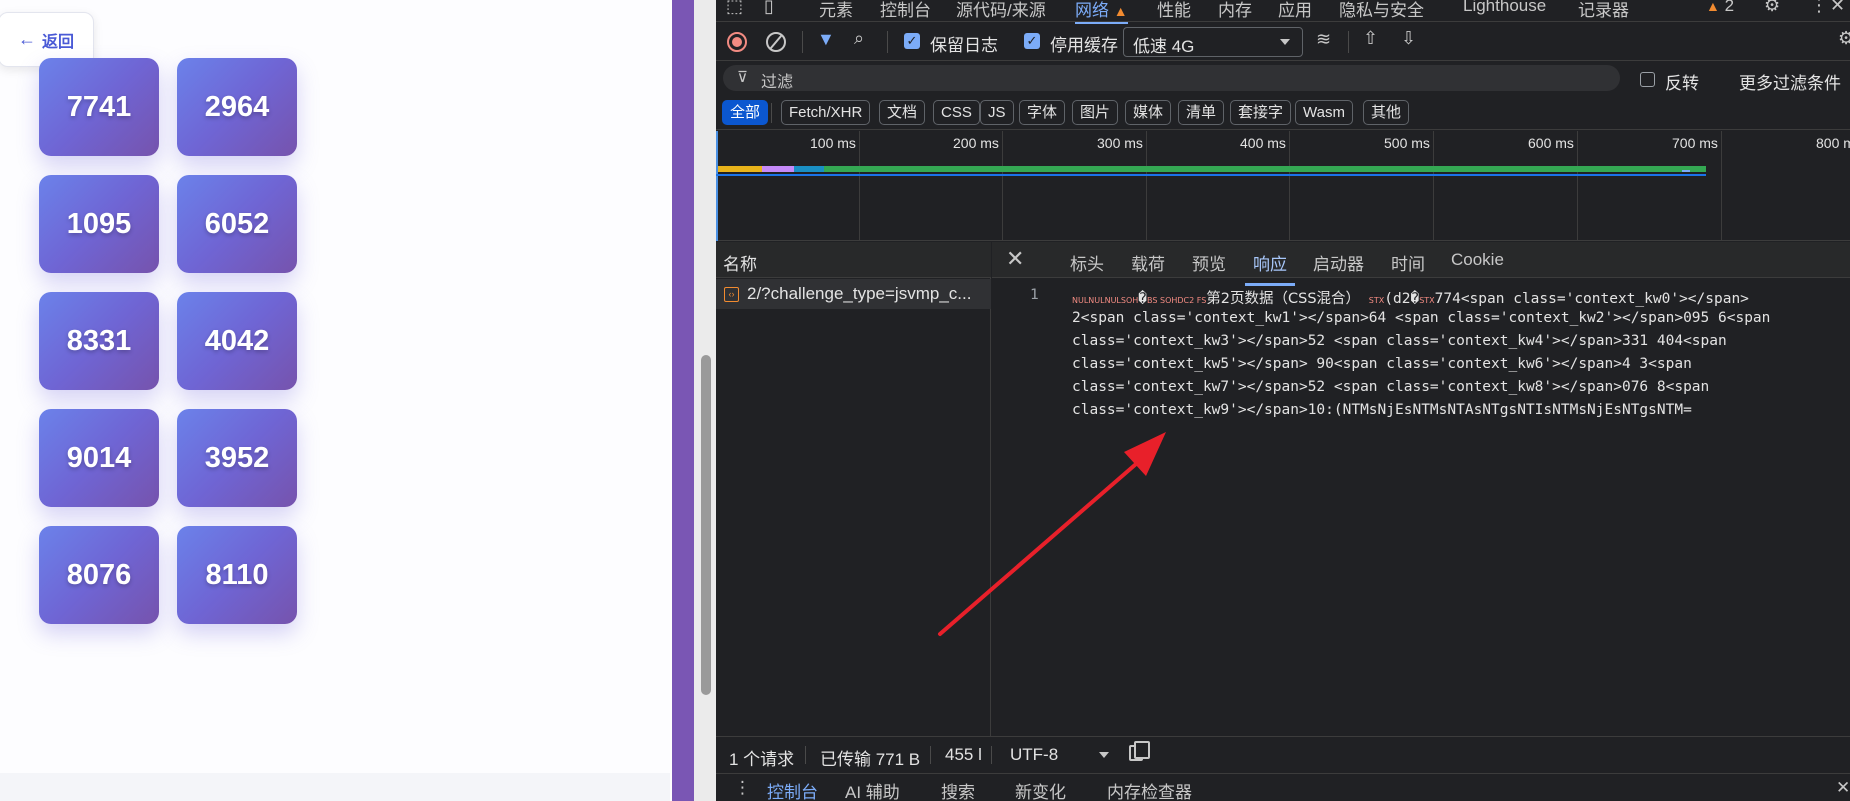 This screenshot has width=1850, height=801. I want to click on drawer-tab-search: 搜索, so click(958, 789).